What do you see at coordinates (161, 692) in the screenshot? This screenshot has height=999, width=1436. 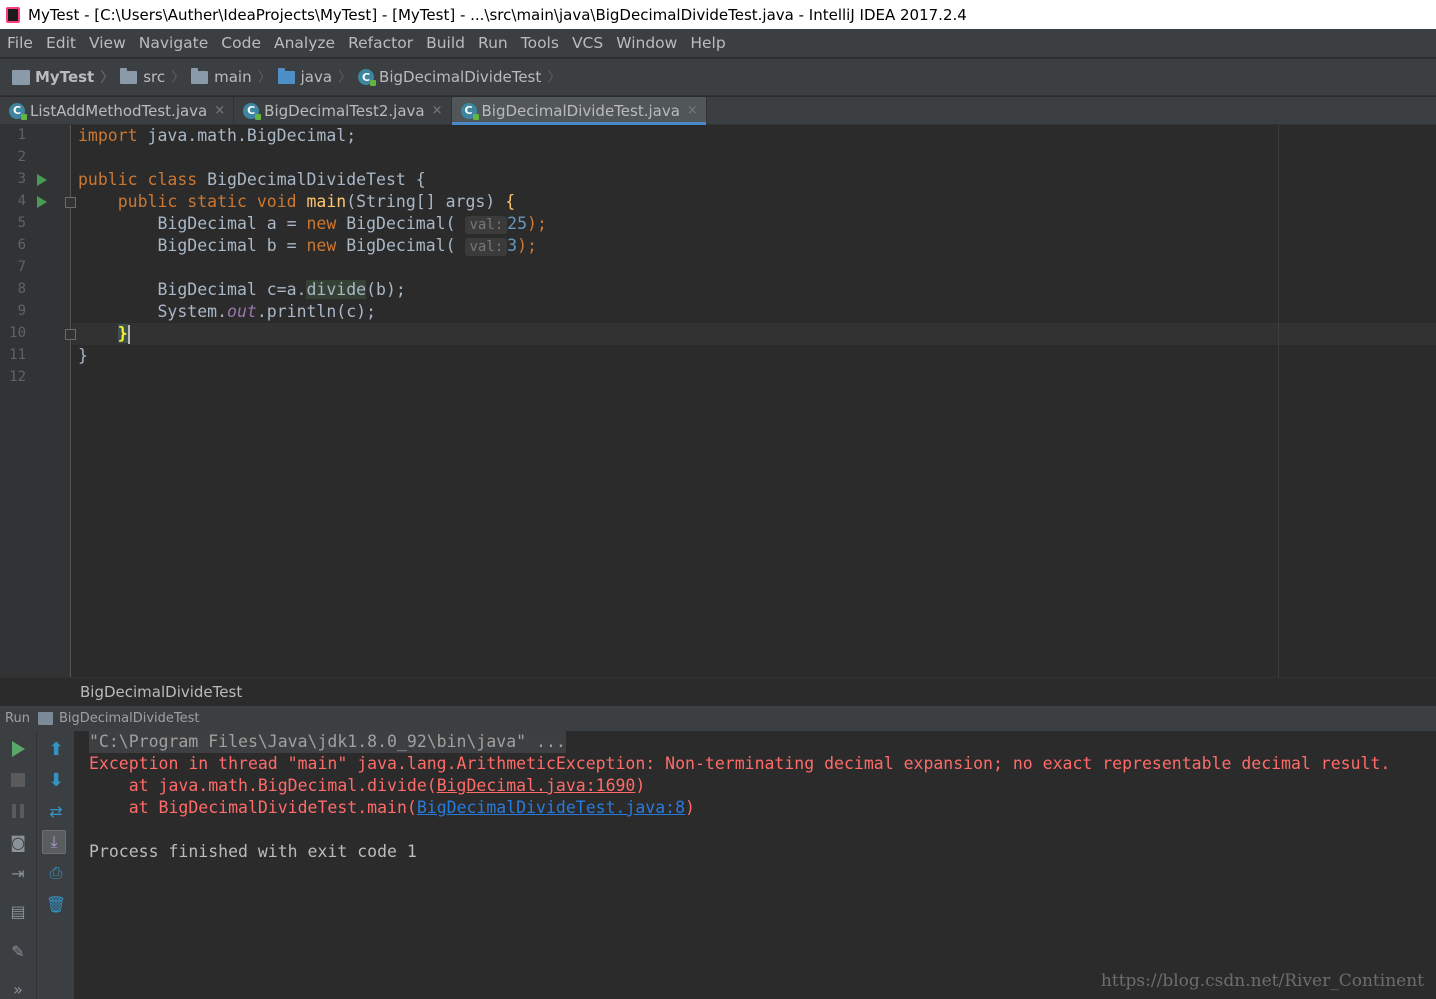 I see `editor-breadcrumb-label: BigDecimalDivideTest` at bounding box center [161, 692].